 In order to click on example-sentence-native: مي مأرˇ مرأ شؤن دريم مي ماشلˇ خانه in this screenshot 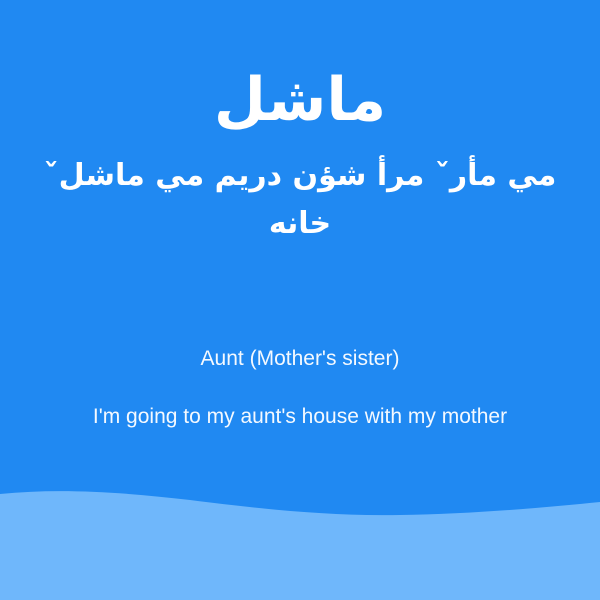, I will do `click(300, 199)`.